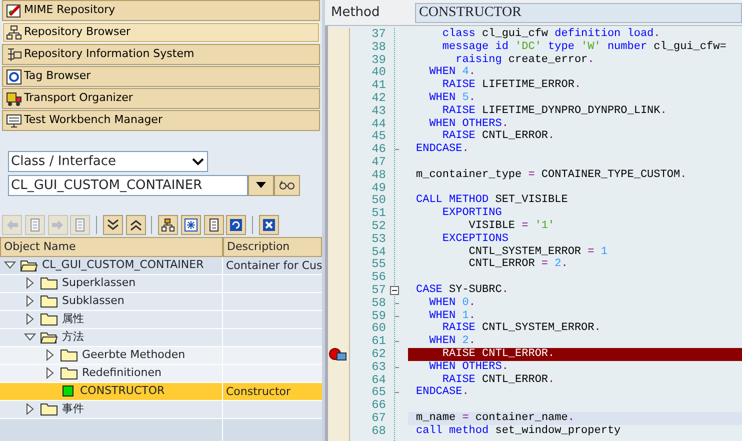  I want to click on tree-row: 事件, so click(161, 409).